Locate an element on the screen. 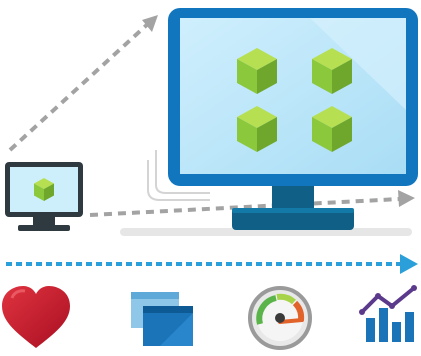  heart-icon is located at coordinates (36, 317).